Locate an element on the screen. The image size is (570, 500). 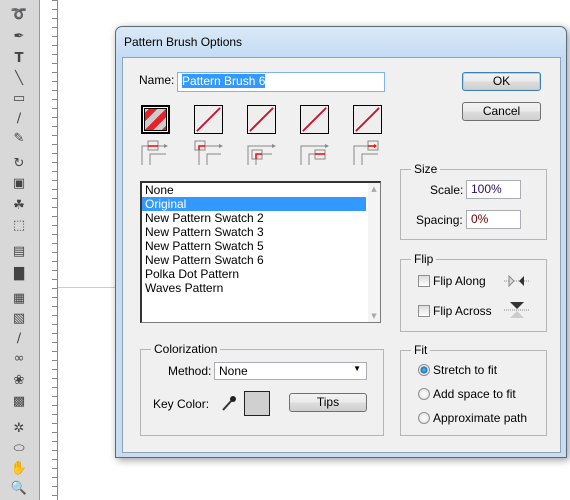
rectangle-tool-icon: ▭ is located at coordinates (19, 99).